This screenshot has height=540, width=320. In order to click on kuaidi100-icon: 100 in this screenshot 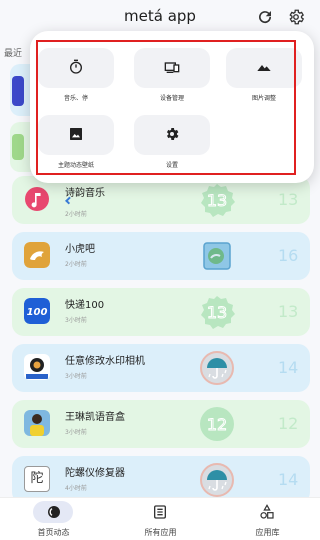, I will do `click(37, 311)`.